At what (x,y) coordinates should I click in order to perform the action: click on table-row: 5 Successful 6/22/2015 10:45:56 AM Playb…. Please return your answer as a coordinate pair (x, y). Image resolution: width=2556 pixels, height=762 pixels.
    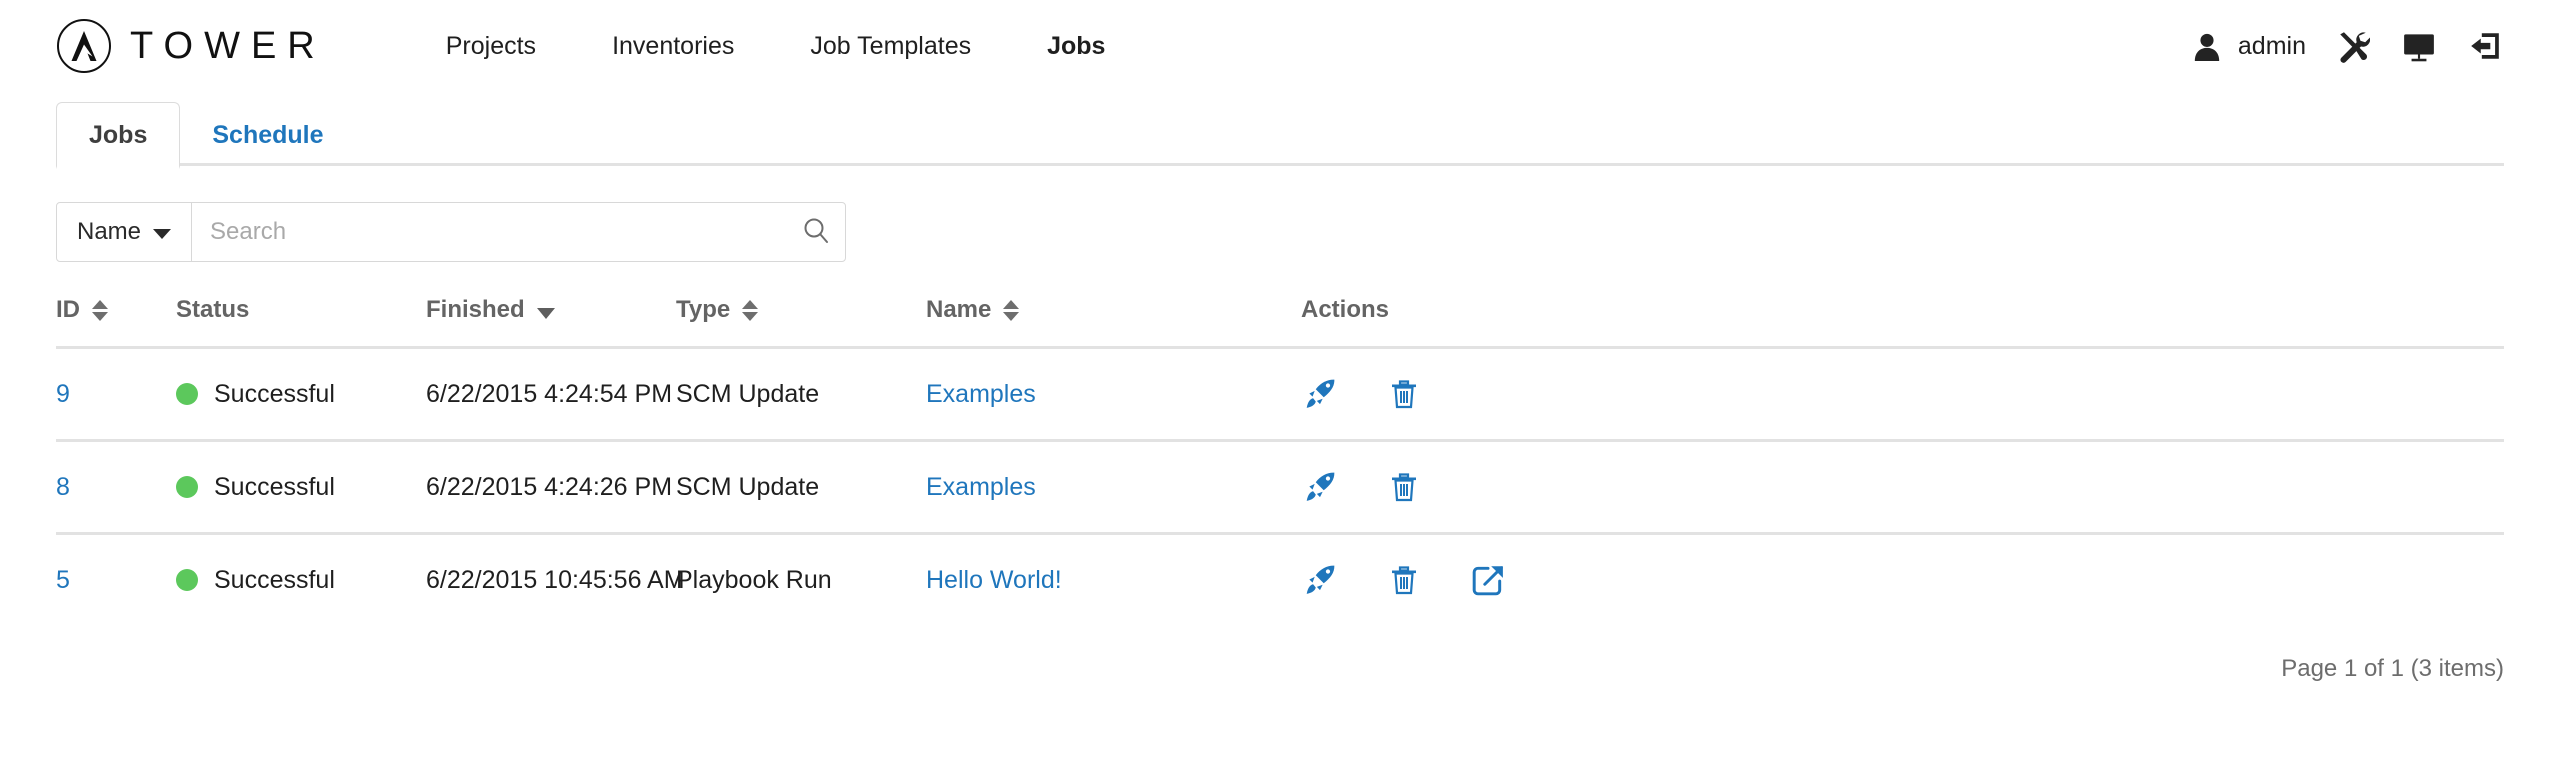
    Looking at the image, I should click on (1280, 580).